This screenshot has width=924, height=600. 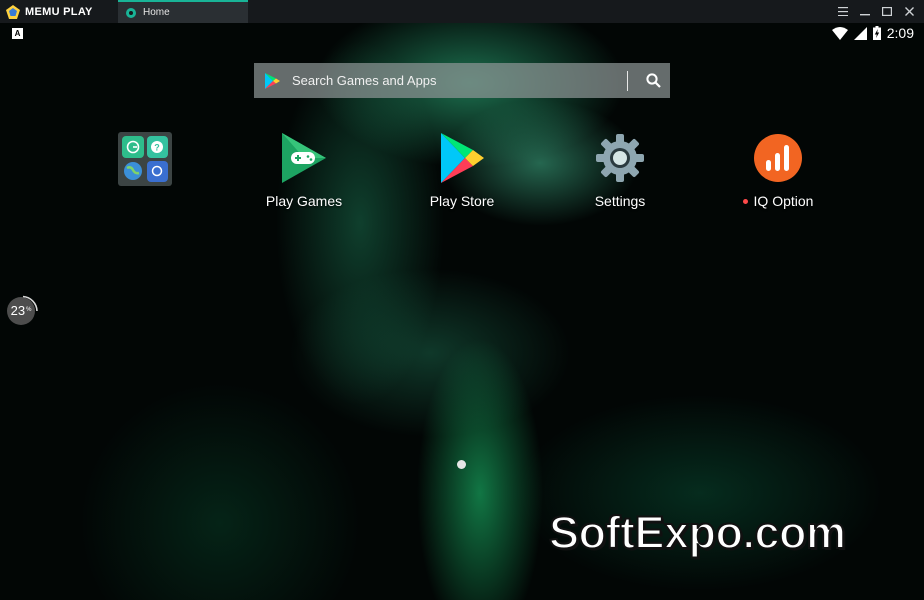 I want to click on folder-globe-icon, so click(x=133, y=172).